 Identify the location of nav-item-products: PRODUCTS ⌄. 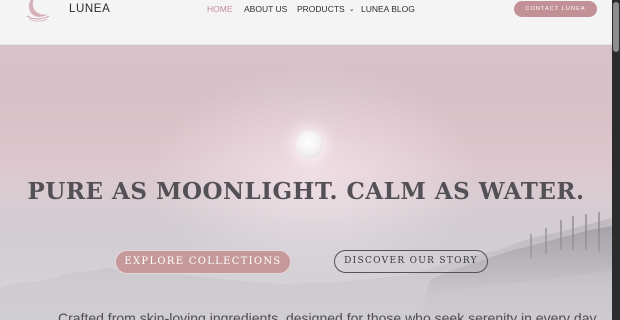
(326, 9).